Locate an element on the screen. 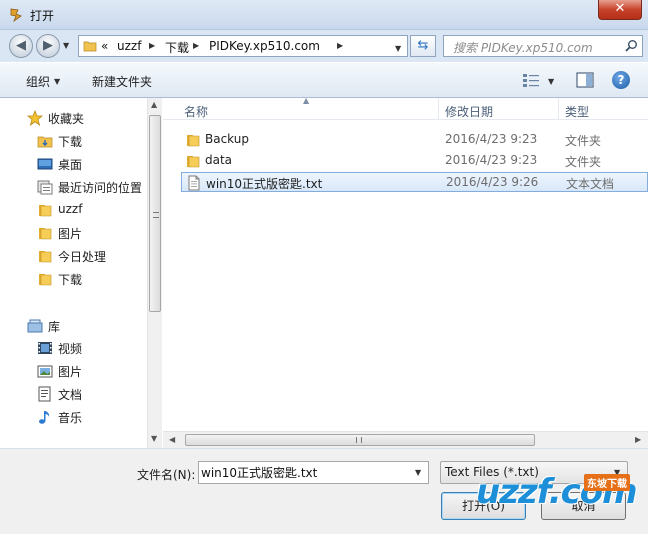  forward-button: ▶ is located at coordinates (48, 46).